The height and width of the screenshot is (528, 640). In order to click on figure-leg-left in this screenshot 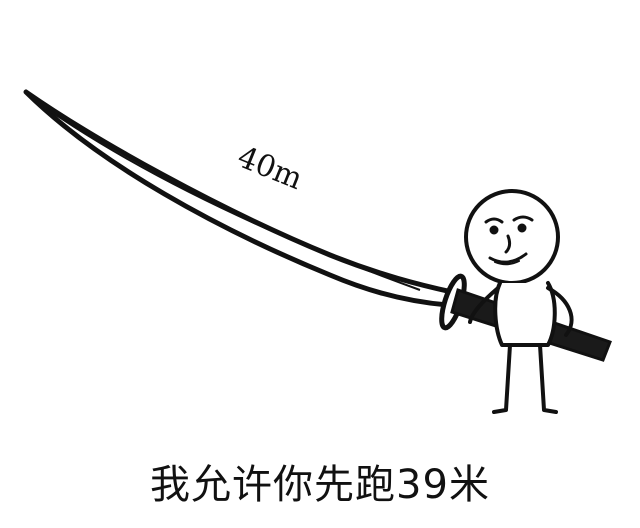, I will do `click(502, 378)`.